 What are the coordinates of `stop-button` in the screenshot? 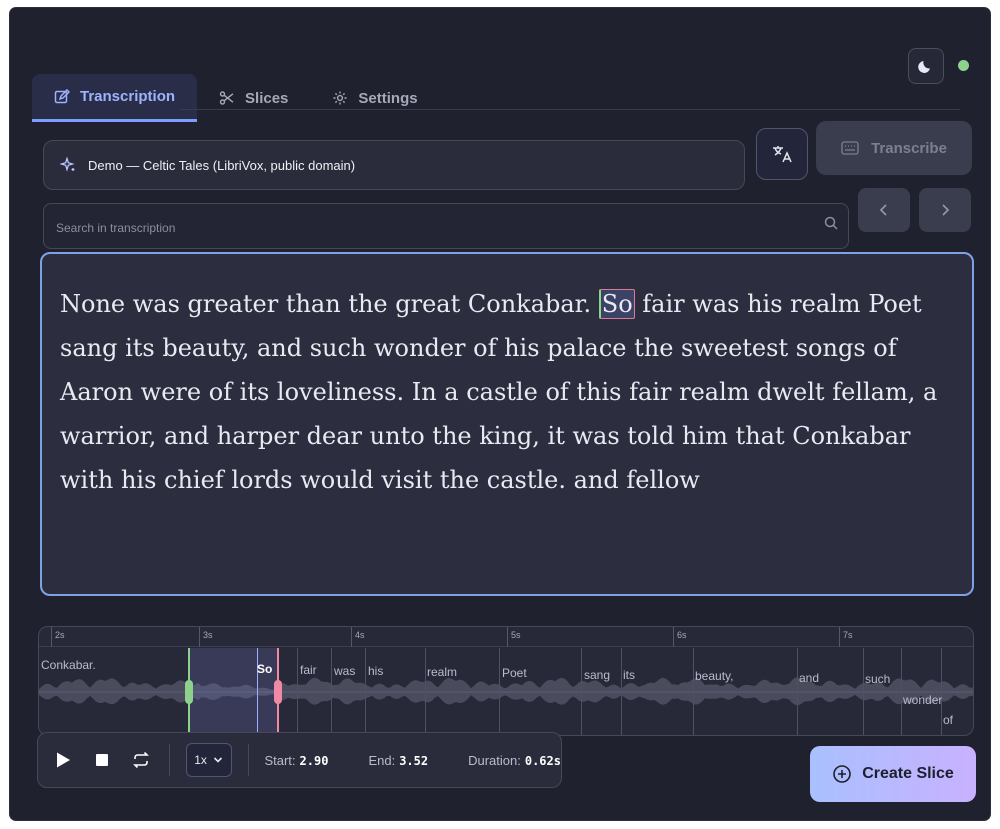 It's located at (102, 760).